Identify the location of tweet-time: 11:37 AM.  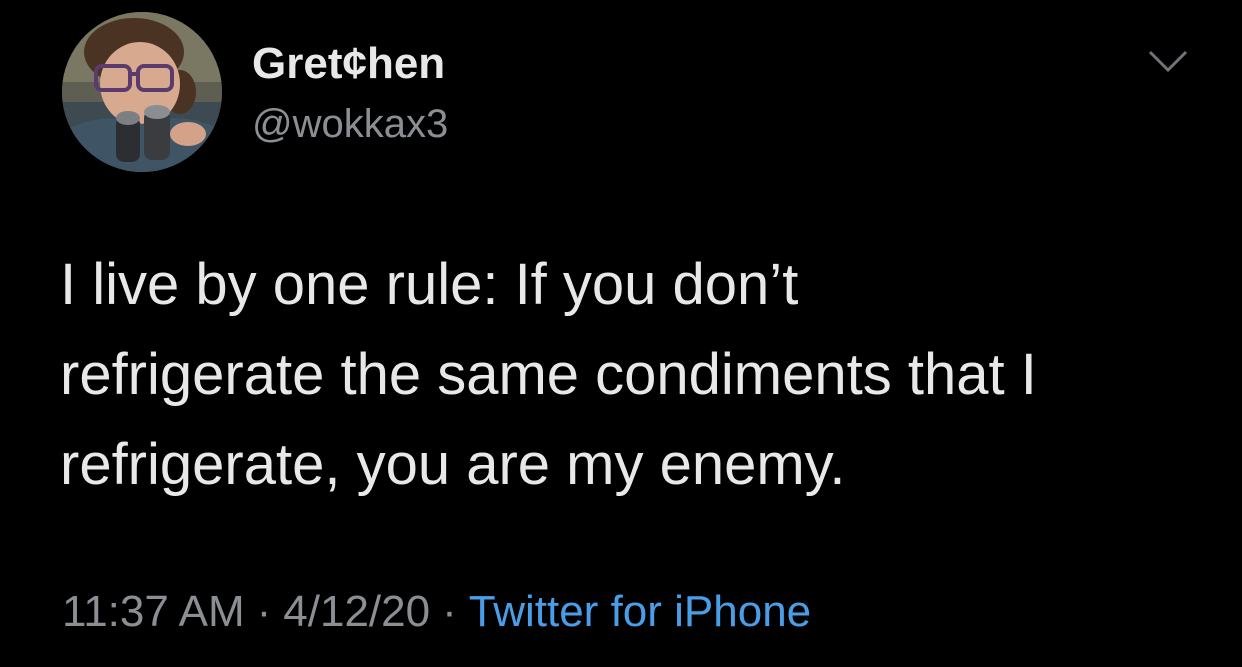
(153, 611).